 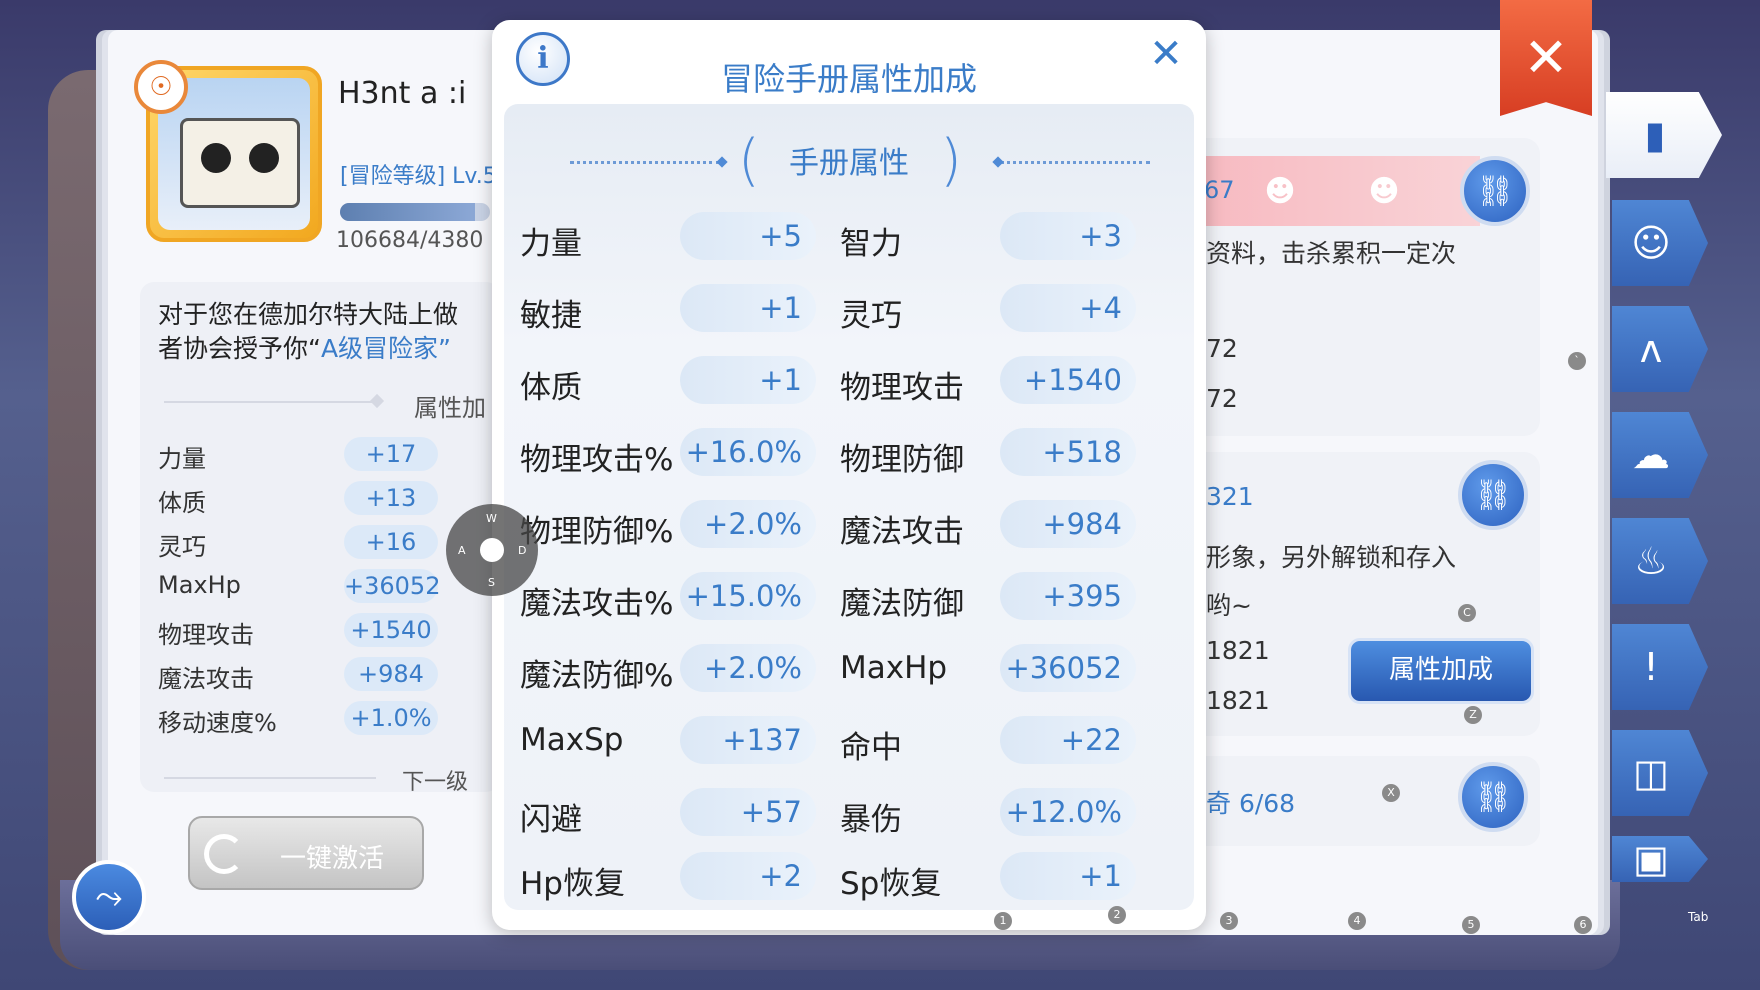 I want to click on tab-monster: ☺, so click(x=1660, y=243).